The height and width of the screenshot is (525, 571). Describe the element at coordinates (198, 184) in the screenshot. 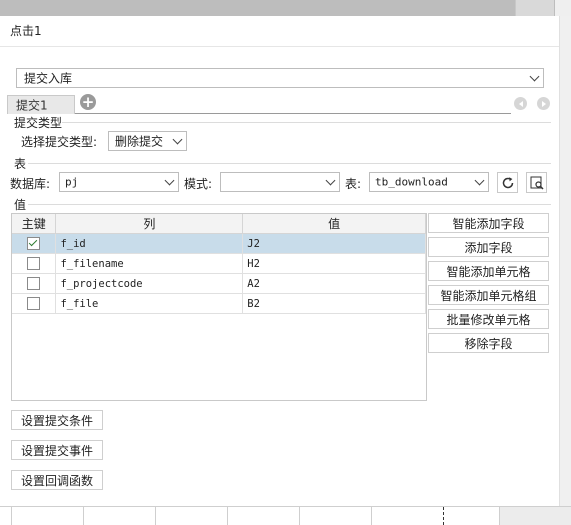

I see `mode-label: 模式:` at that location.